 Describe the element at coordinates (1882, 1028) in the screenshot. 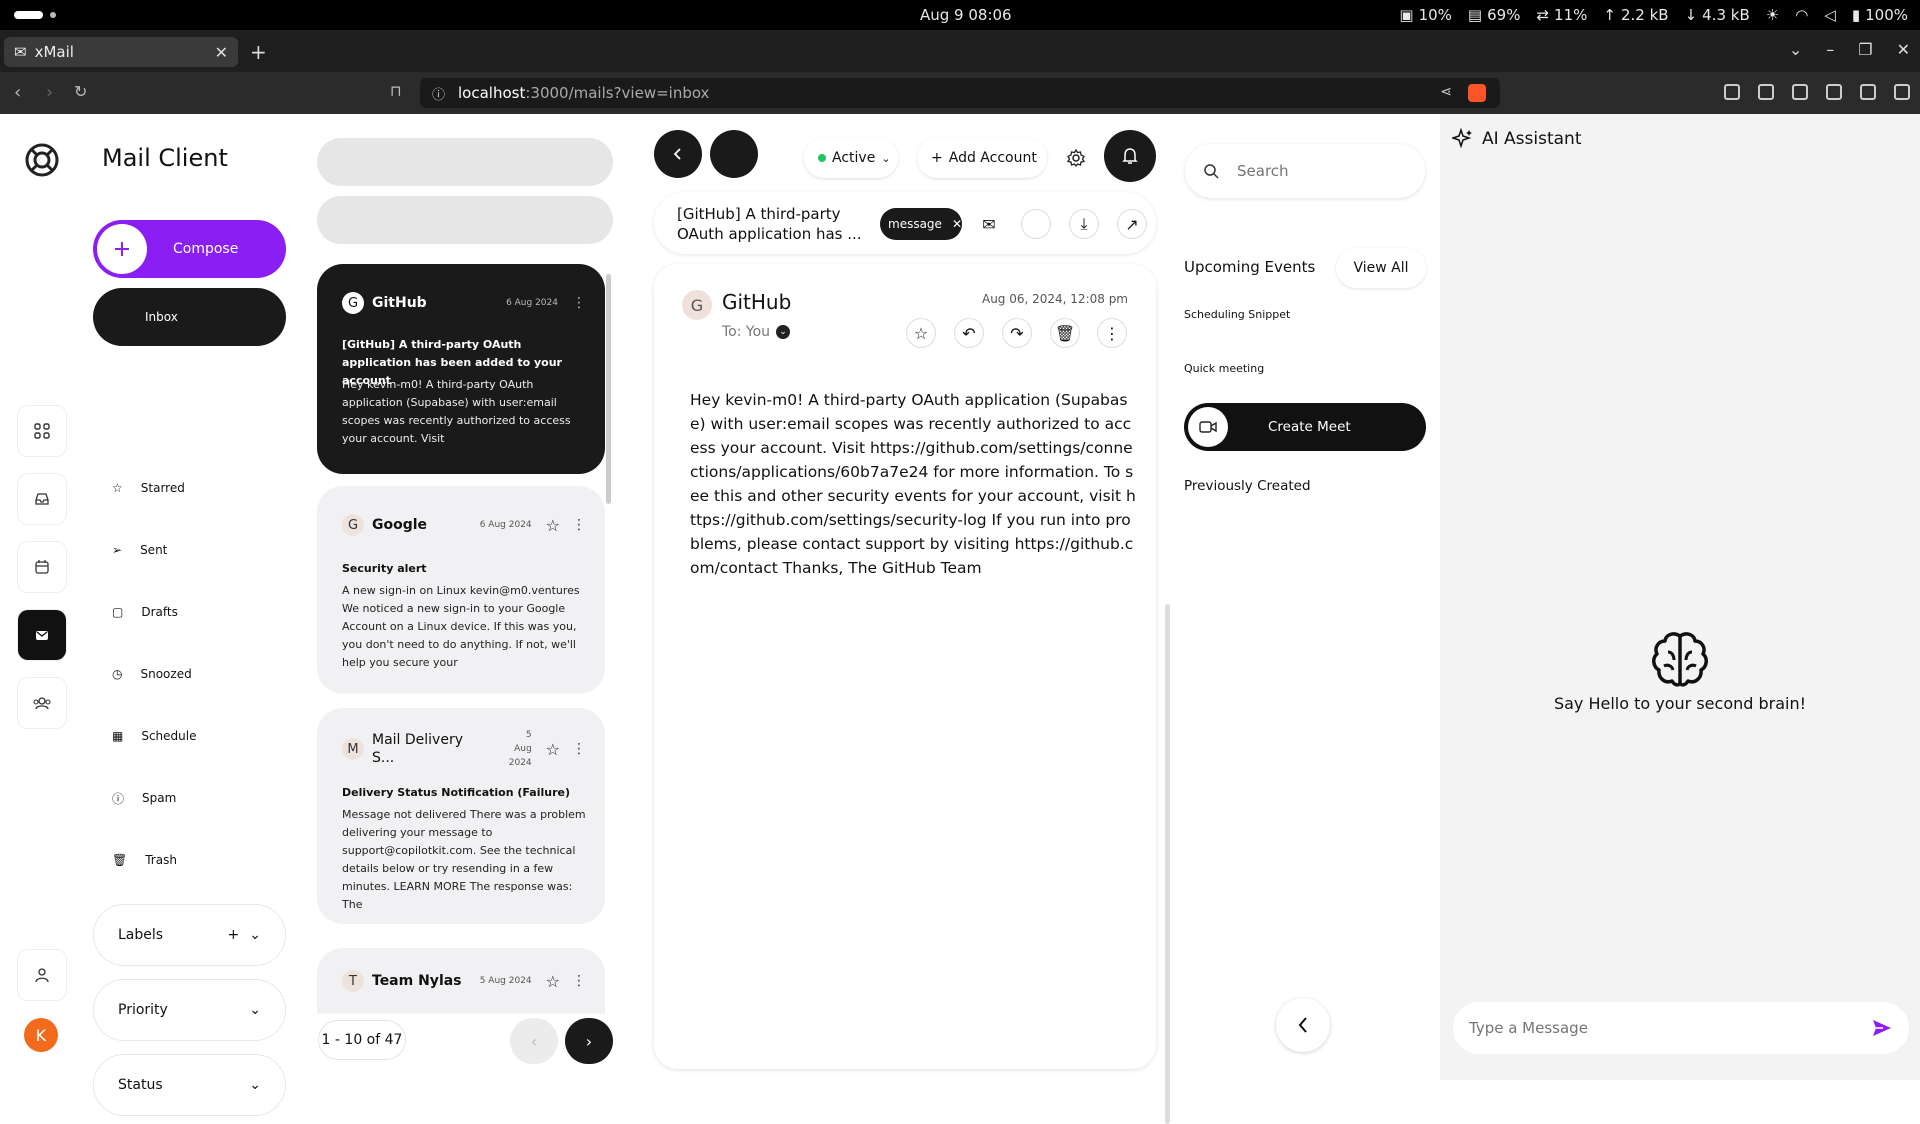

I see `send-icon` at that location.